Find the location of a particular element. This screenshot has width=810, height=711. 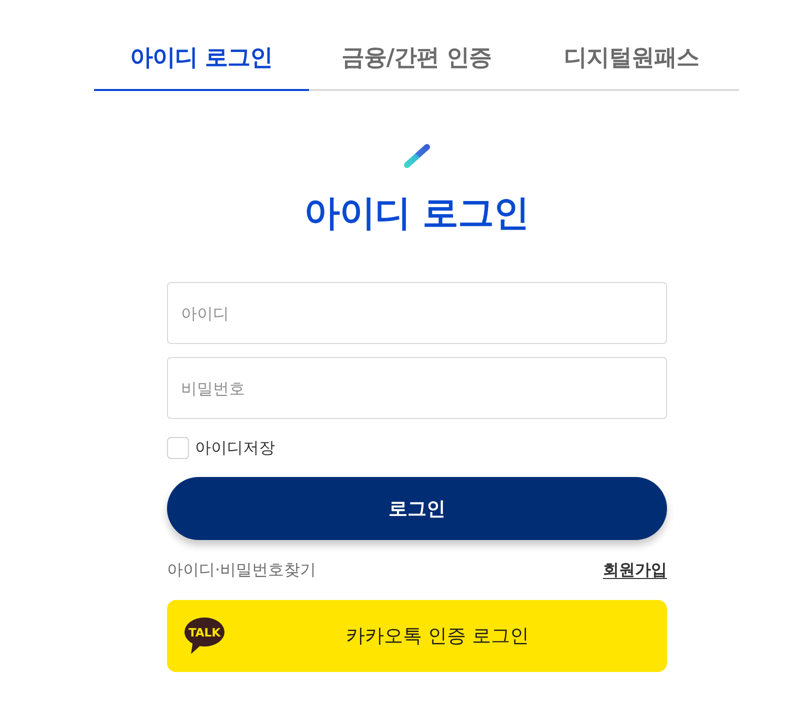

login-button: 로그인 is located at coordinates (417, 508).